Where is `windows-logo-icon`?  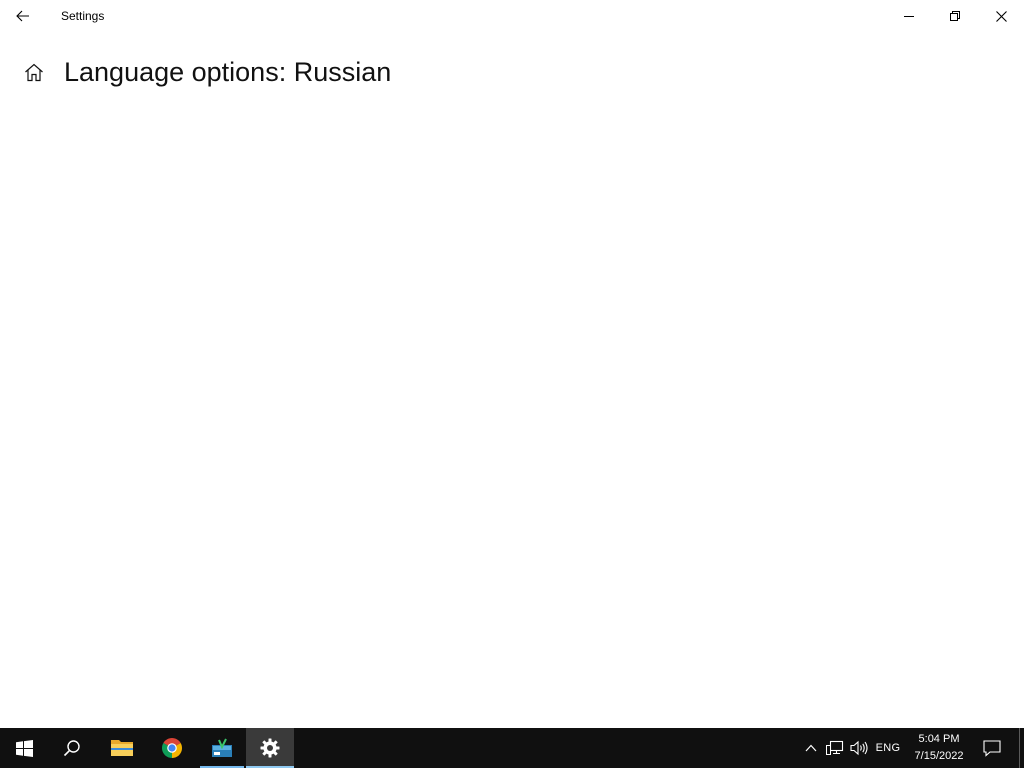 windows-logo-icon is located at coordinates (24, 748).